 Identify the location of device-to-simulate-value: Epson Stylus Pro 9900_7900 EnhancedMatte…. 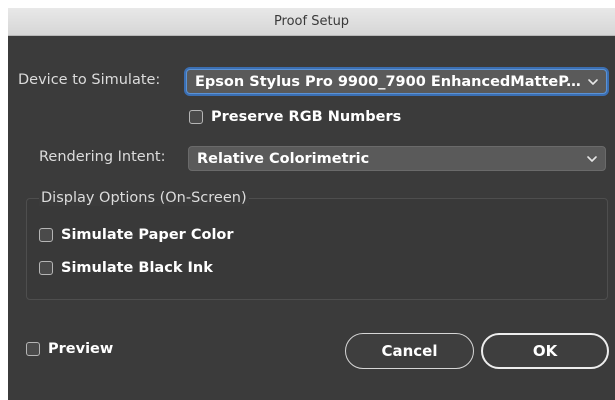
(388, 81).